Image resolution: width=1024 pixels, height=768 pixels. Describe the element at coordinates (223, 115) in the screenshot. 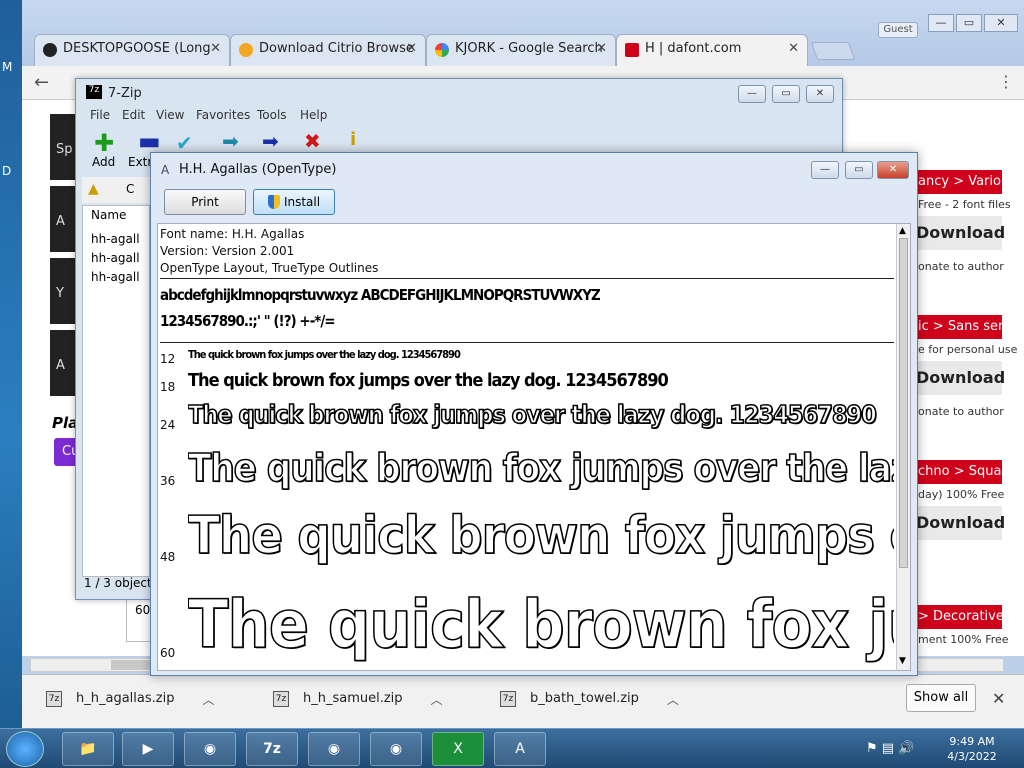

I see `menu-favorites: Favorites` at that location.